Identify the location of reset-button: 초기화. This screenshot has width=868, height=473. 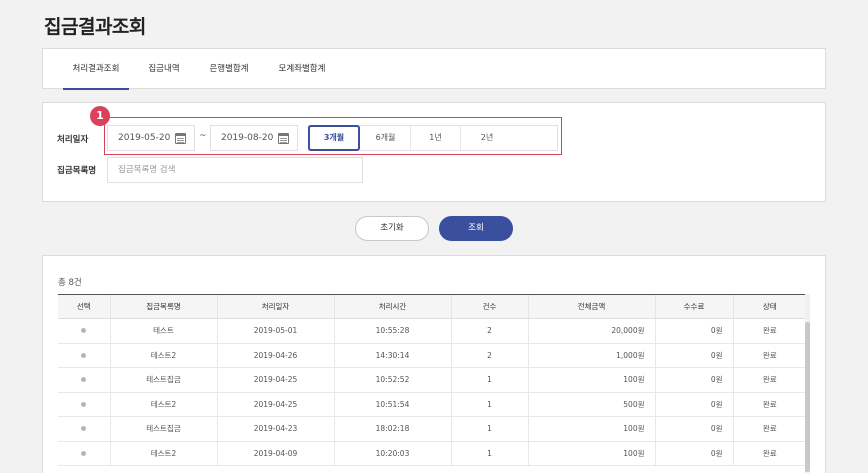
(392, 228).